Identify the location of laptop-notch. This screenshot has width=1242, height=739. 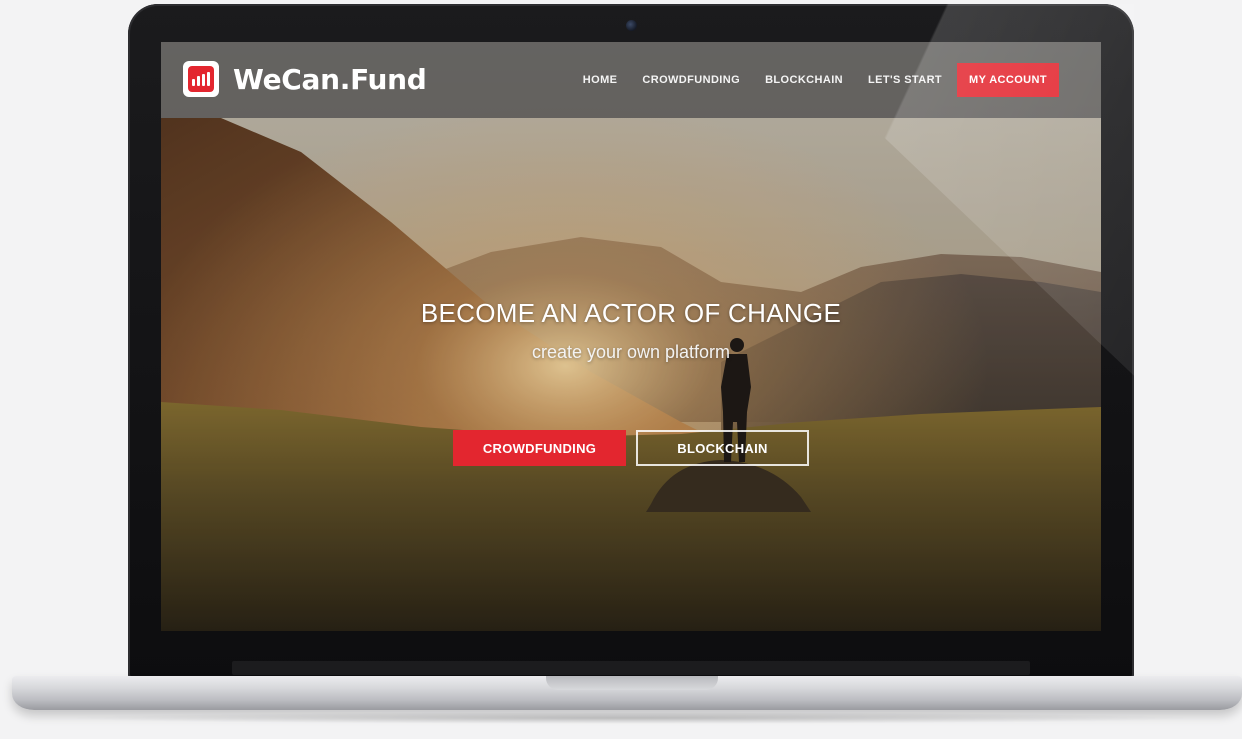
(632, 683).